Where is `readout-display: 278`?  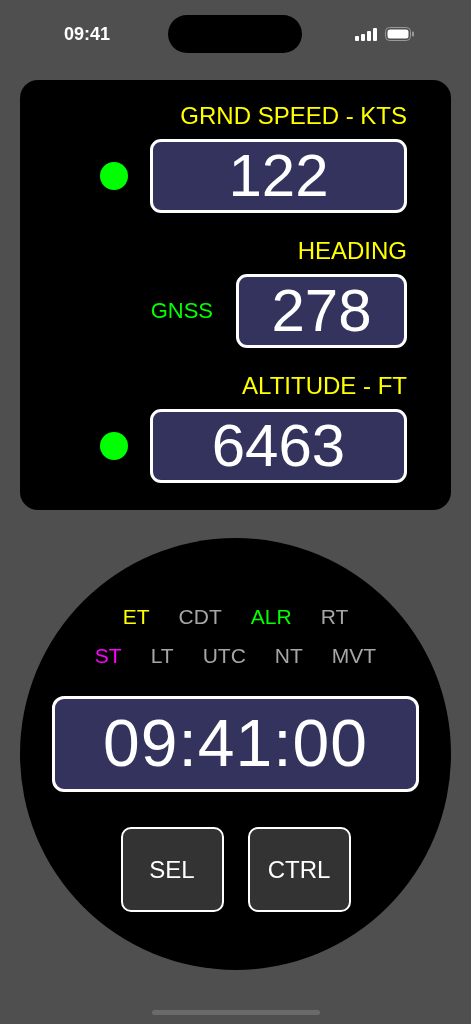
readout-display: 278 is located at coordinates (321, 311).